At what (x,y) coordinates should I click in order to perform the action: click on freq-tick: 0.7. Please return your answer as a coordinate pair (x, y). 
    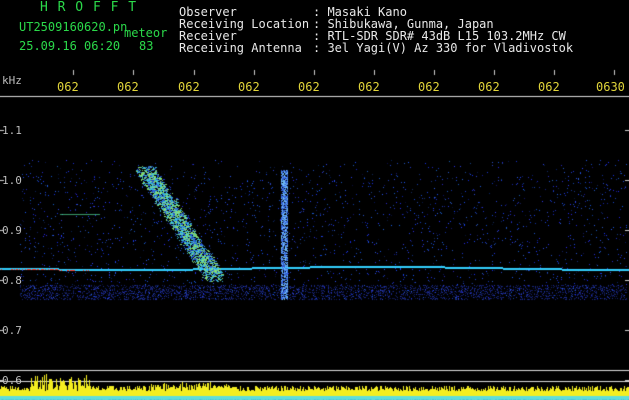
    Looking at the image, I should click on (12, 330).